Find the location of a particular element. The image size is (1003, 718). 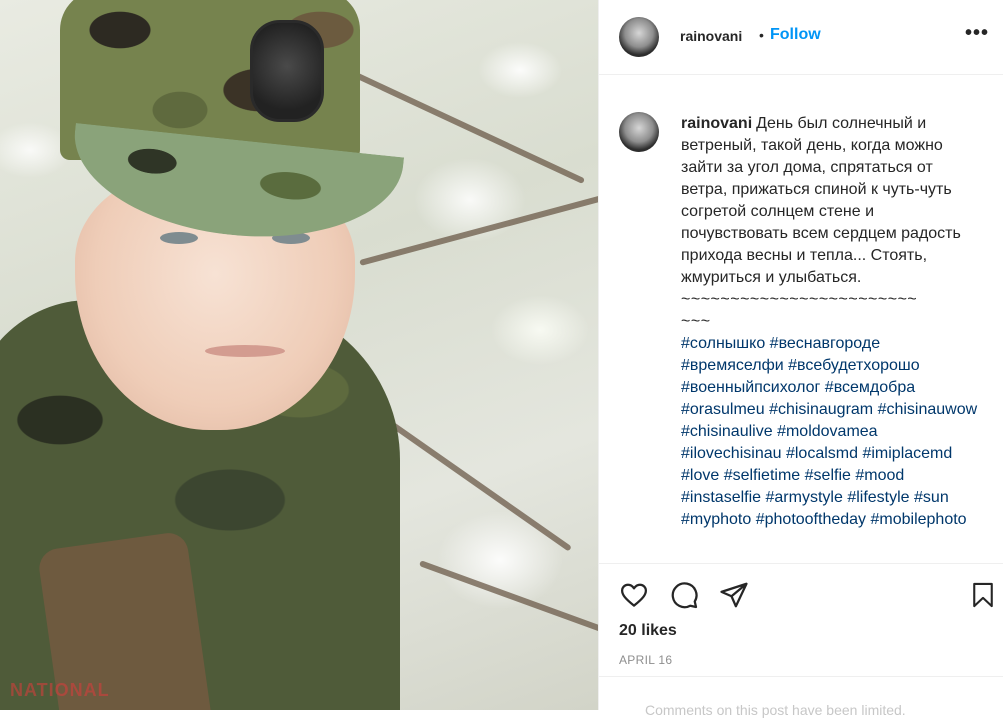

comments-limited-notice: Comments on this post have been limited. is located at coordinates (775, 710).